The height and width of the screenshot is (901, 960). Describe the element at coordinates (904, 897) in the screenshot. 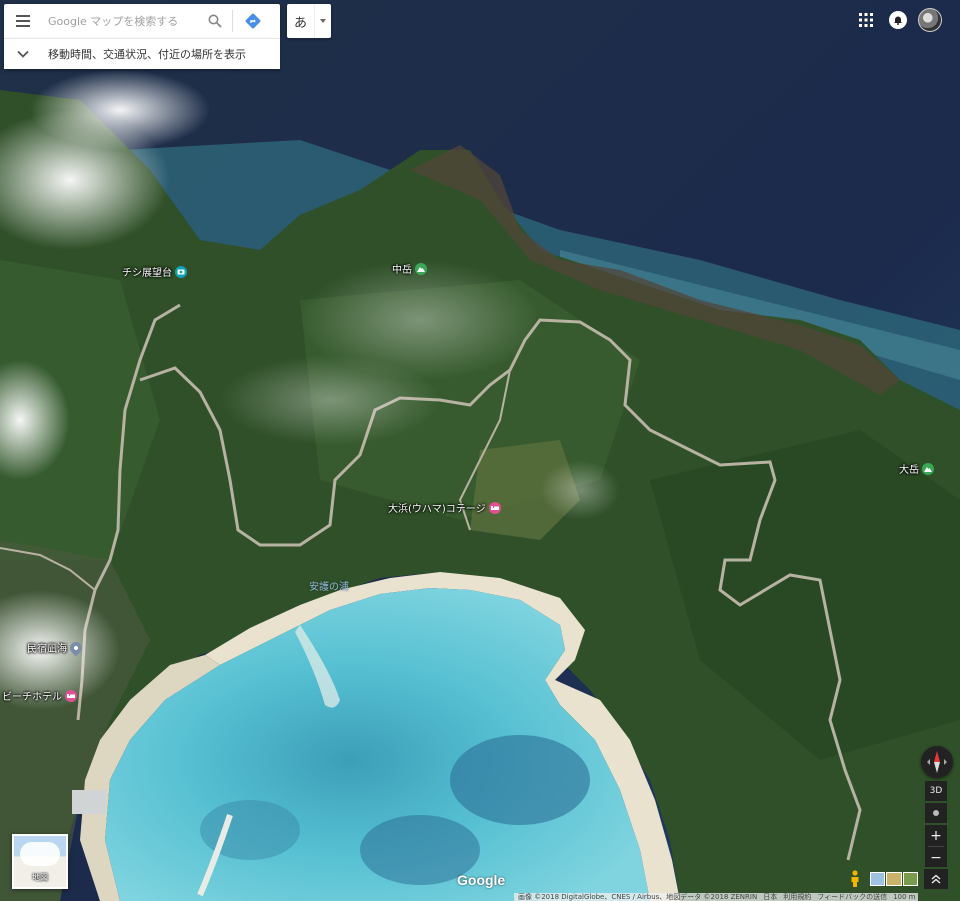

I see `scale-label: 100 m` at that location.